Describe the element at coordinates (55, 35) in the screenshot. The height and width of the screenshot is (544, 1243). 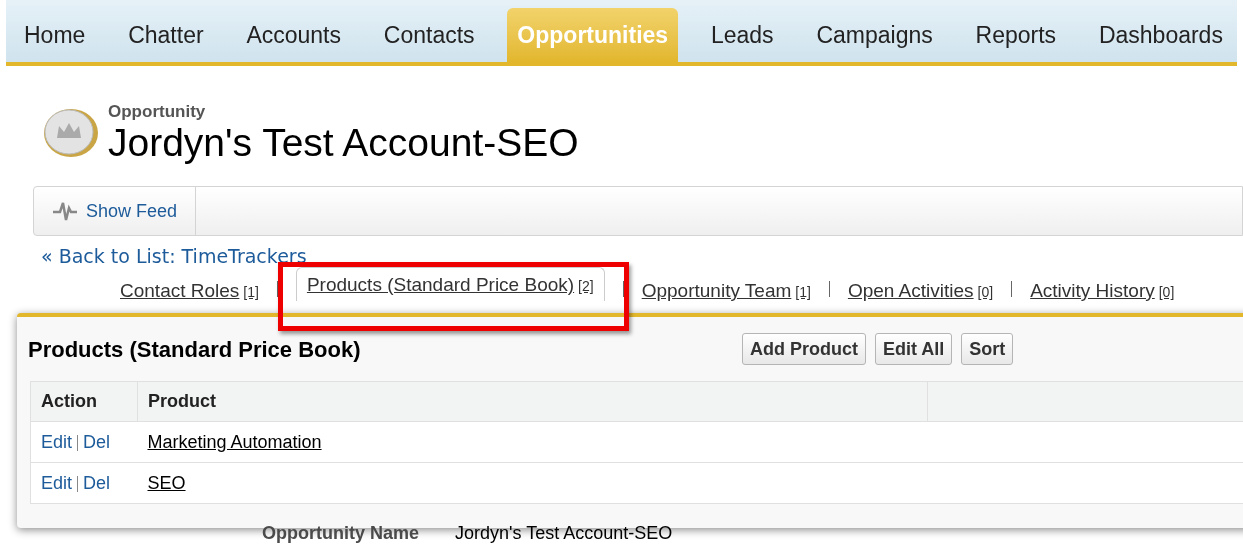
I see `nav-tab: Home` at that location.